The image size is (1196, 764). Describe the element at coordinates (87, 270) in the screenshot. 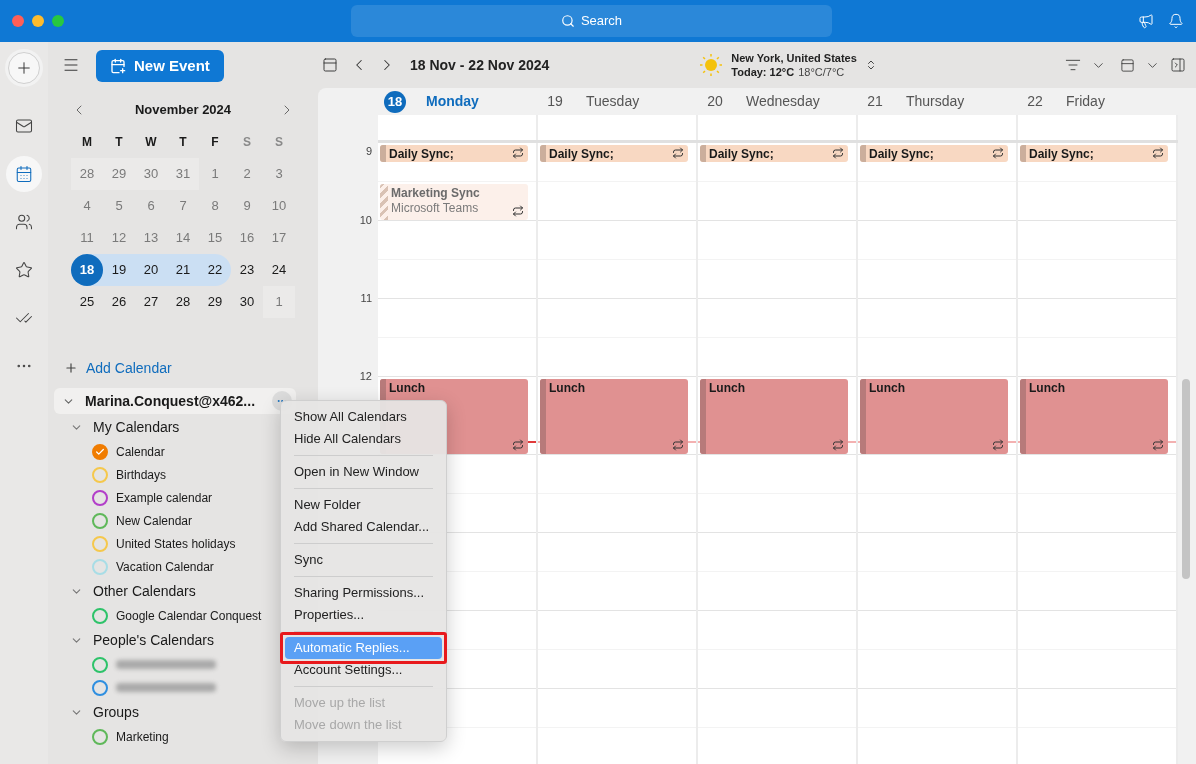

I see `today-date: 18` at that location.